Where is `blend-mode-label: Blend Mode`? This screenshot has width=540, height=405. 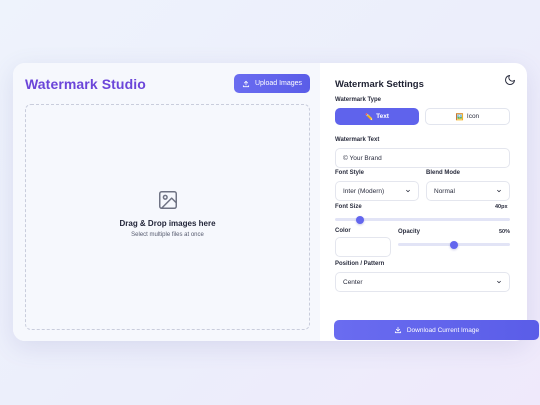
blend-mode-label: Blend Mode is located at coordinates (443, 173).